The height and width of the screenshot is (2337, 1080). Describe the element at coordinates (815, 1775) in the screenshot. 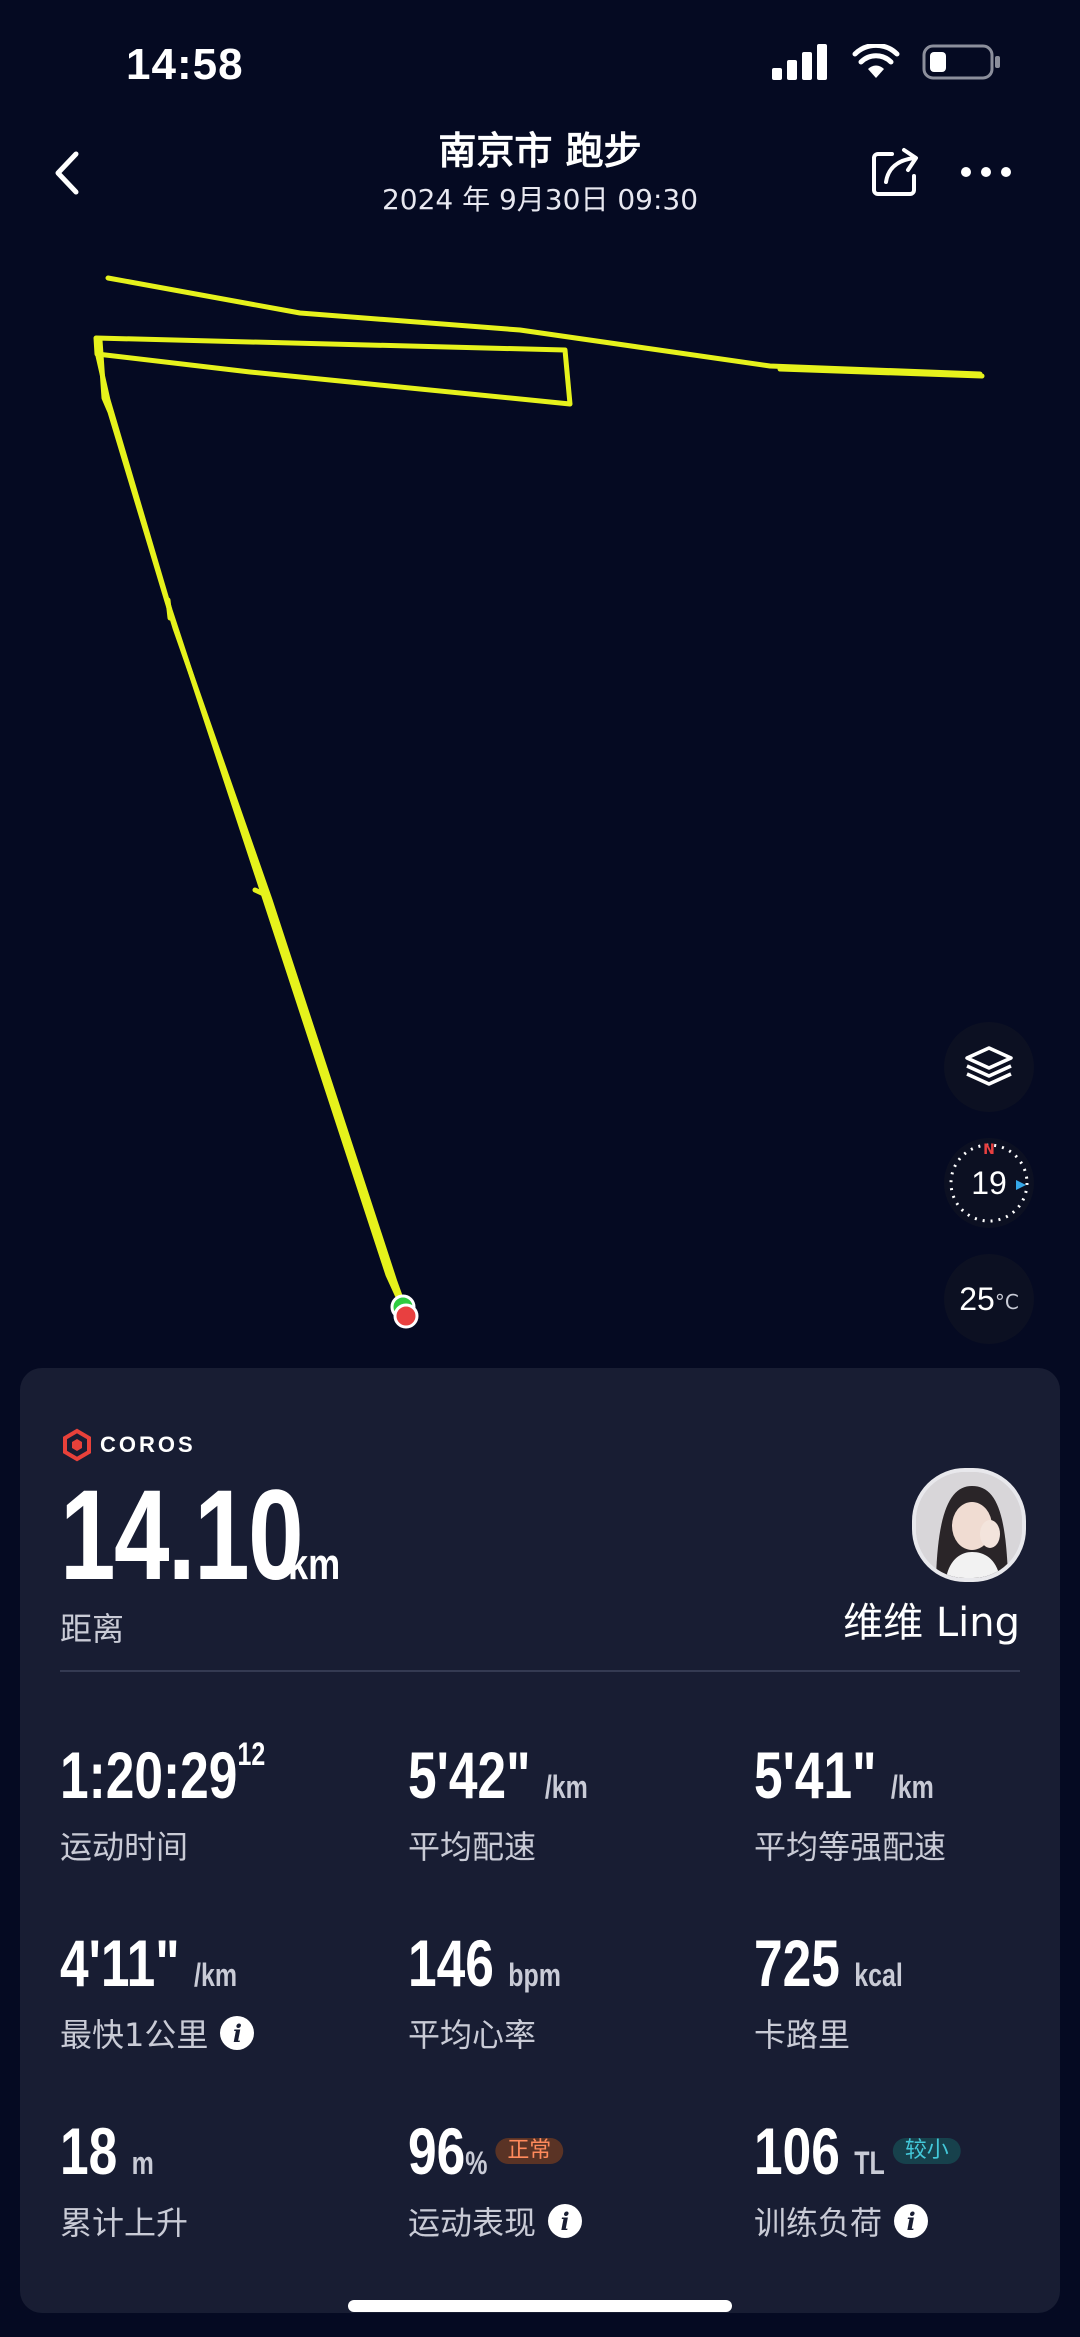

I see `stat-grade-pace-value: 5'41"` at that location.